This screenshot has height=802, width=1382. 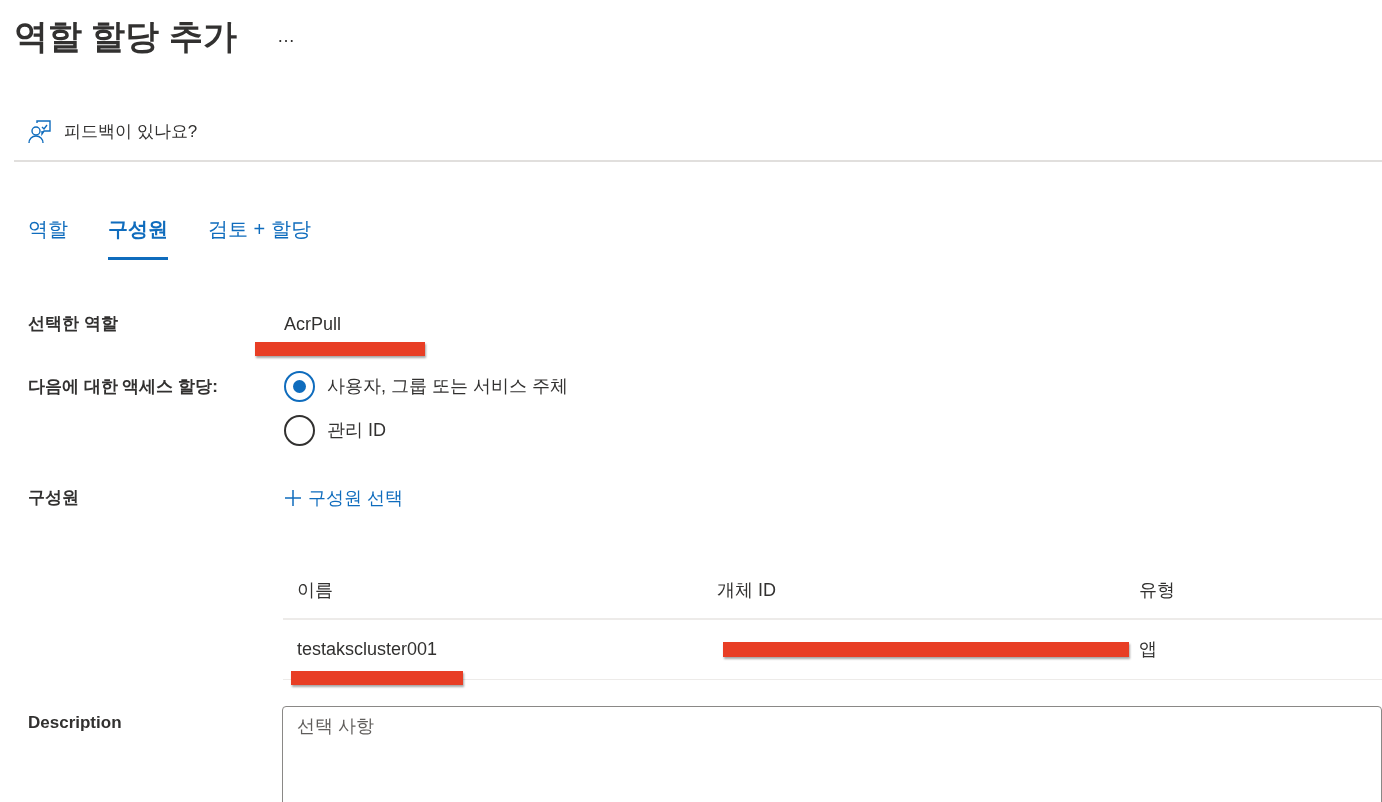 What do you see at coordinates (447, 386) in the screenshot?
I see `radio-label: 사용자, 그룹 또는 서비스 주체` at bounding box center [447, 386].